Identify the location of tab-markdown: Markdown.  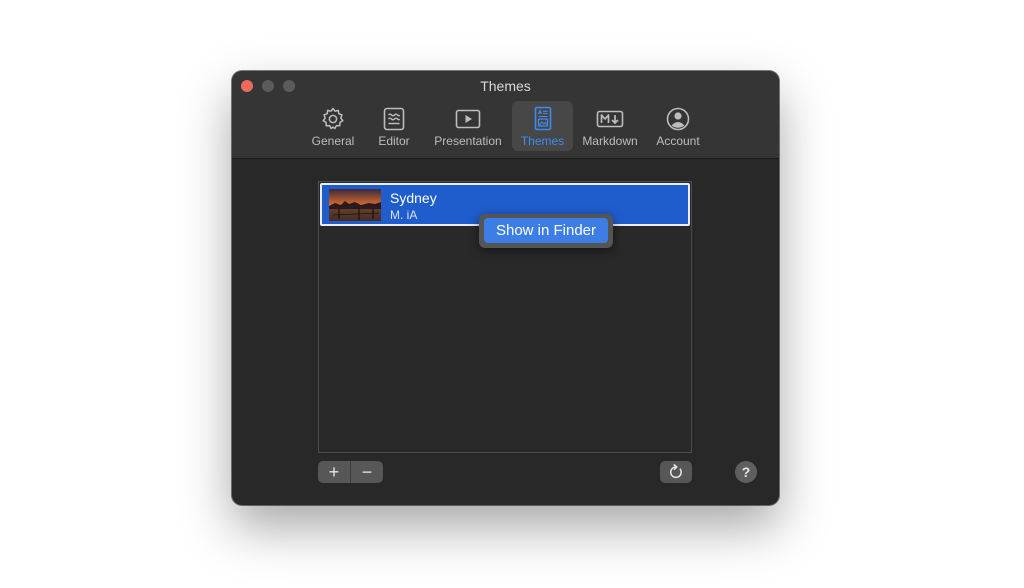
(610, 126).